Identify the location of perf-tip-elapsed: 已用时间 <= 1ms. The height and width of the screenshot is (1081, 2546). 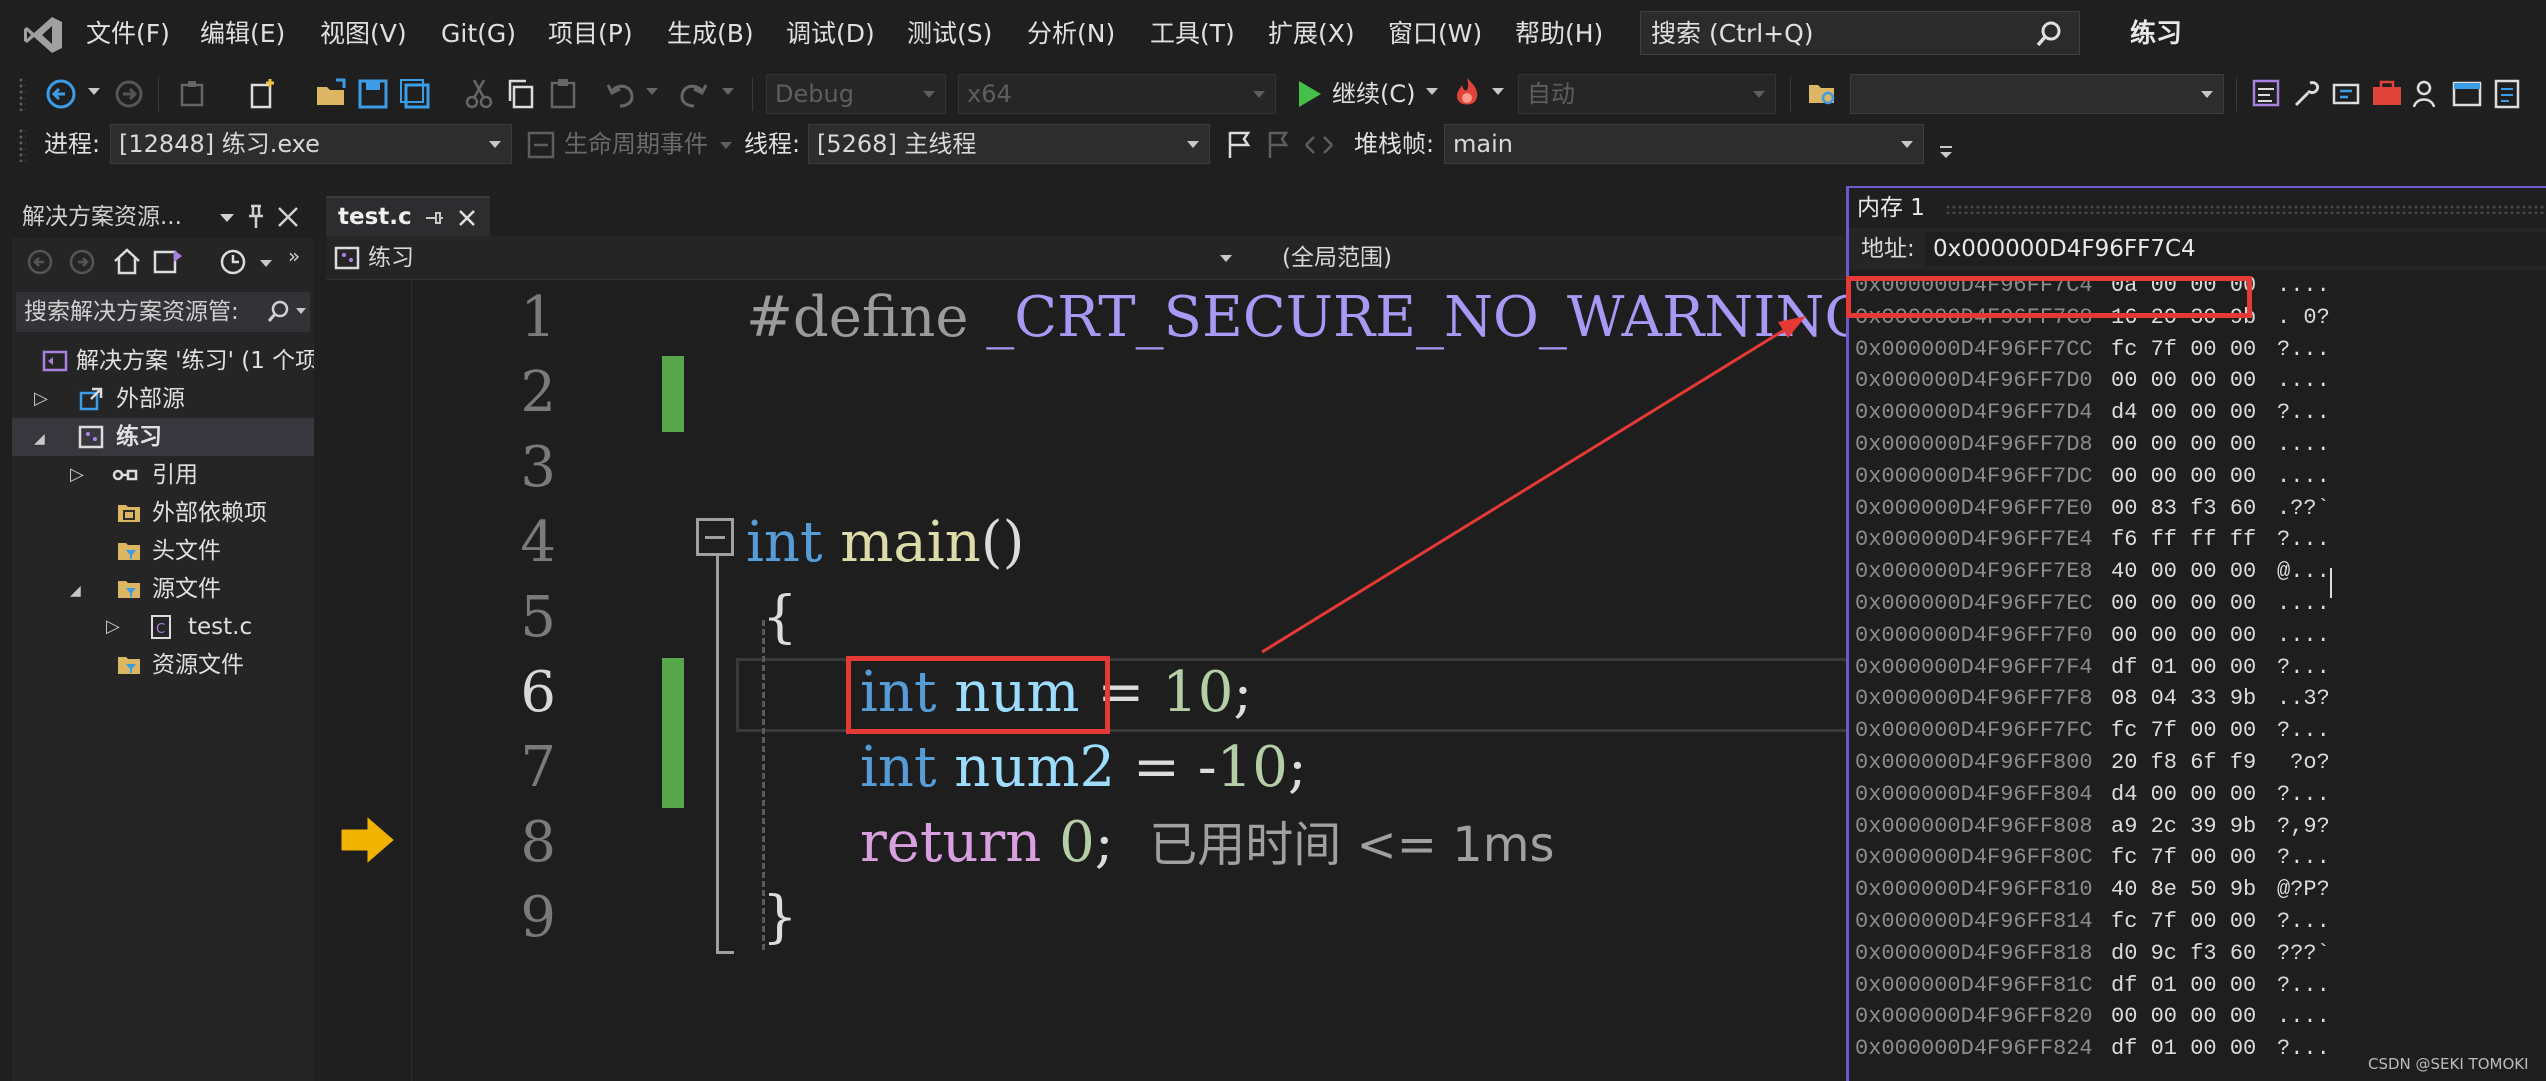
(1351, 845).